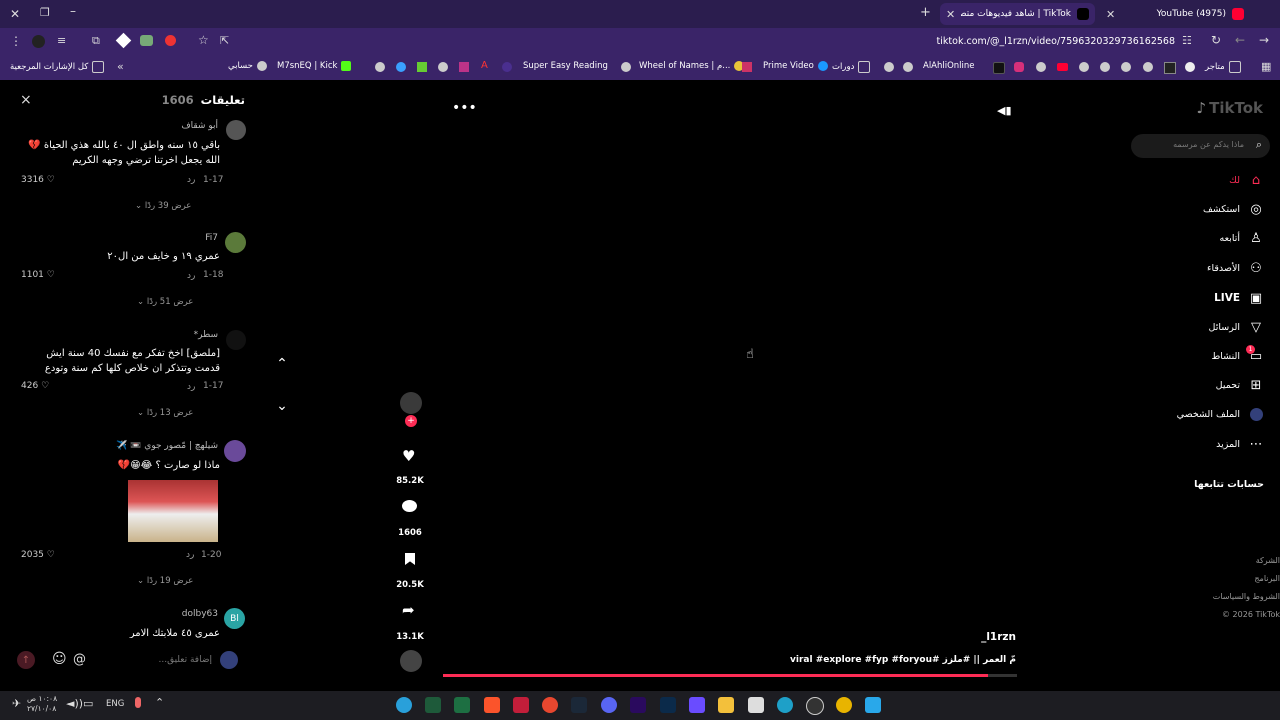 Image resolution: width=1280 pixels, height=720 pixels. Describe the element at coordinates (26, 660) in the screenshot. I see `send-button: ↑` at that location.